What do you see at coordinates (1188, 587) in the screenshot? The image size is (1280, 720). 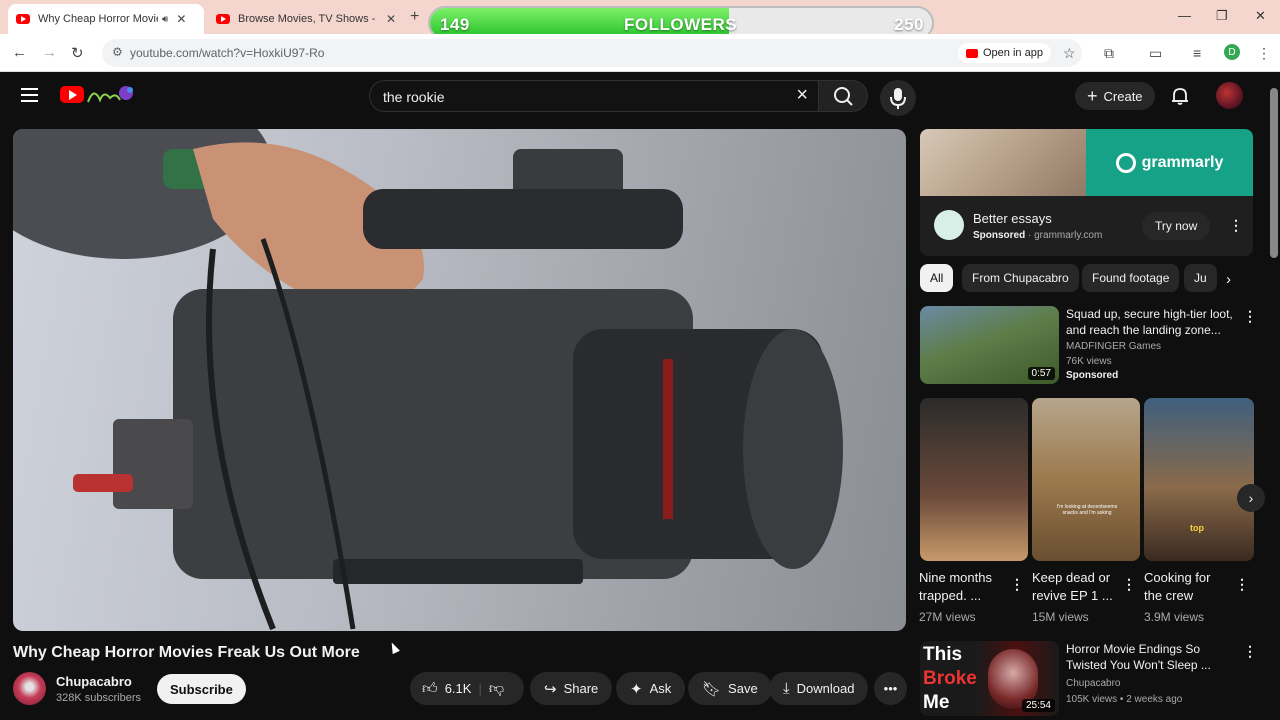 I see `short-title: Cooking for the crew` at bounding box center [1188, 587].